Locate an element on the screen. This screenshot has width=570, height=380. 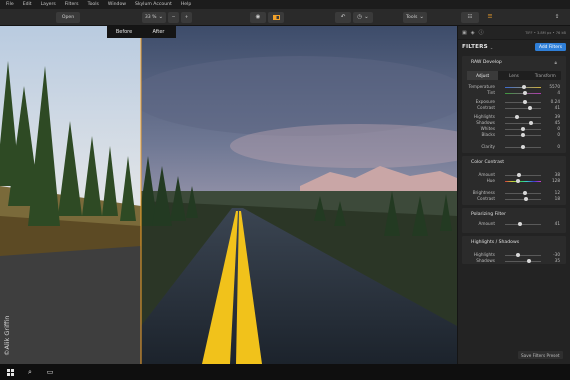
highlights-shadows-group: Highlights -30 Shadows 35 is located at coordinates (514, 258).